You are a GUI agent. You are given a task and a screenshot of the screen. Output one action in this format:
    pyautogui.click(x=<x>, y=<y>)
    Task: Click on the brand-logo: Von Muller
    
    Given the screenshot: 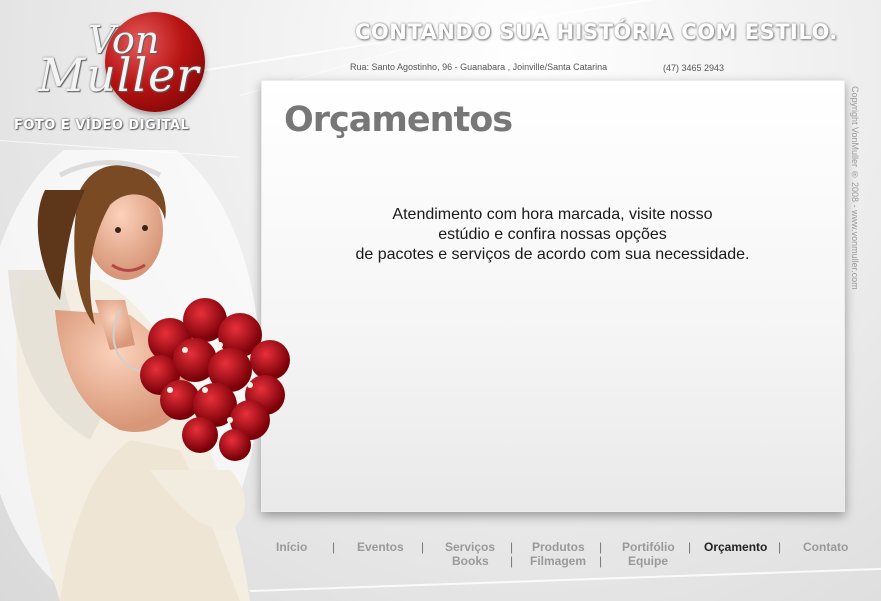 What is the action you would take?
    pyautogui.click(x=130, y=62)
    